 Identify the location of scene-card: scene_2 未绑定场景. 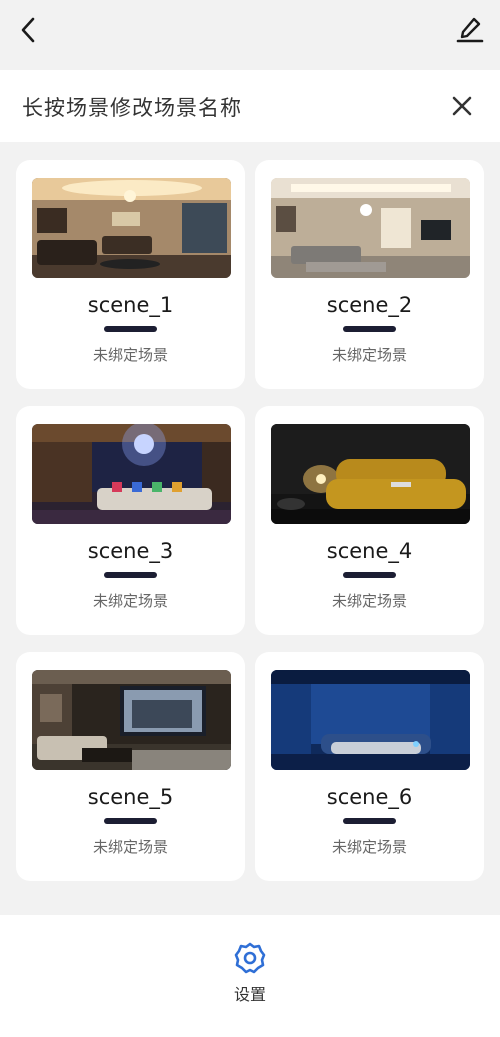
(369, 274).